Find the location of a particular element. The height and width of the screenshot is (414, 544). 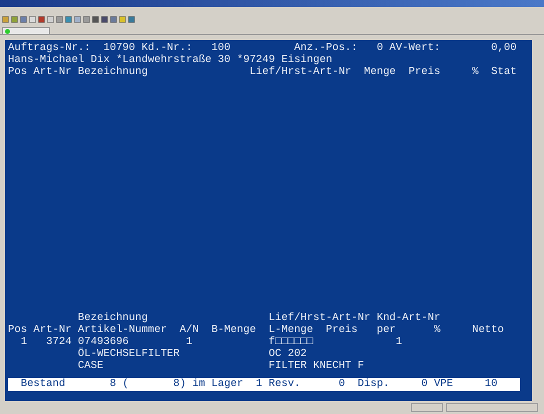

status-dot-icon is located at coordinates (7, 31).